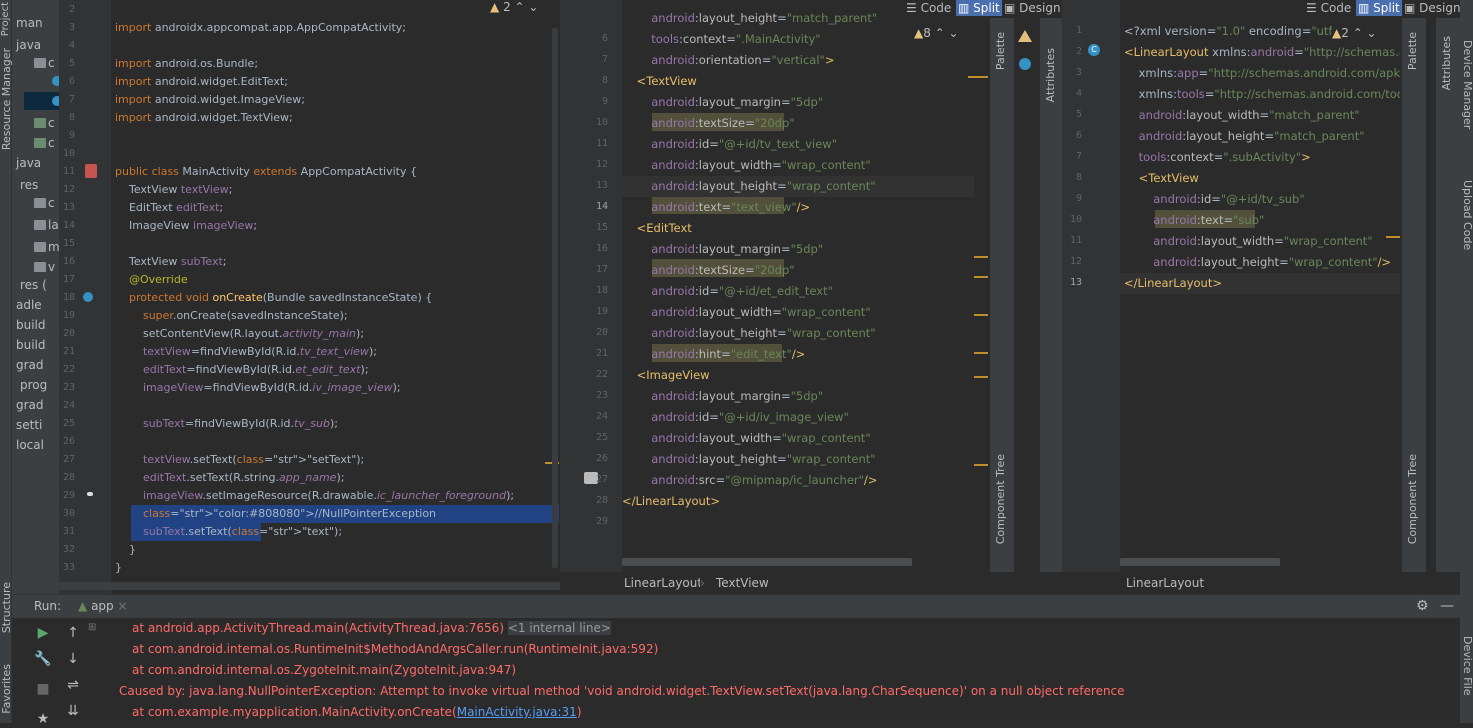  I want to click on minimize-icon: —, so click(1447, 606).